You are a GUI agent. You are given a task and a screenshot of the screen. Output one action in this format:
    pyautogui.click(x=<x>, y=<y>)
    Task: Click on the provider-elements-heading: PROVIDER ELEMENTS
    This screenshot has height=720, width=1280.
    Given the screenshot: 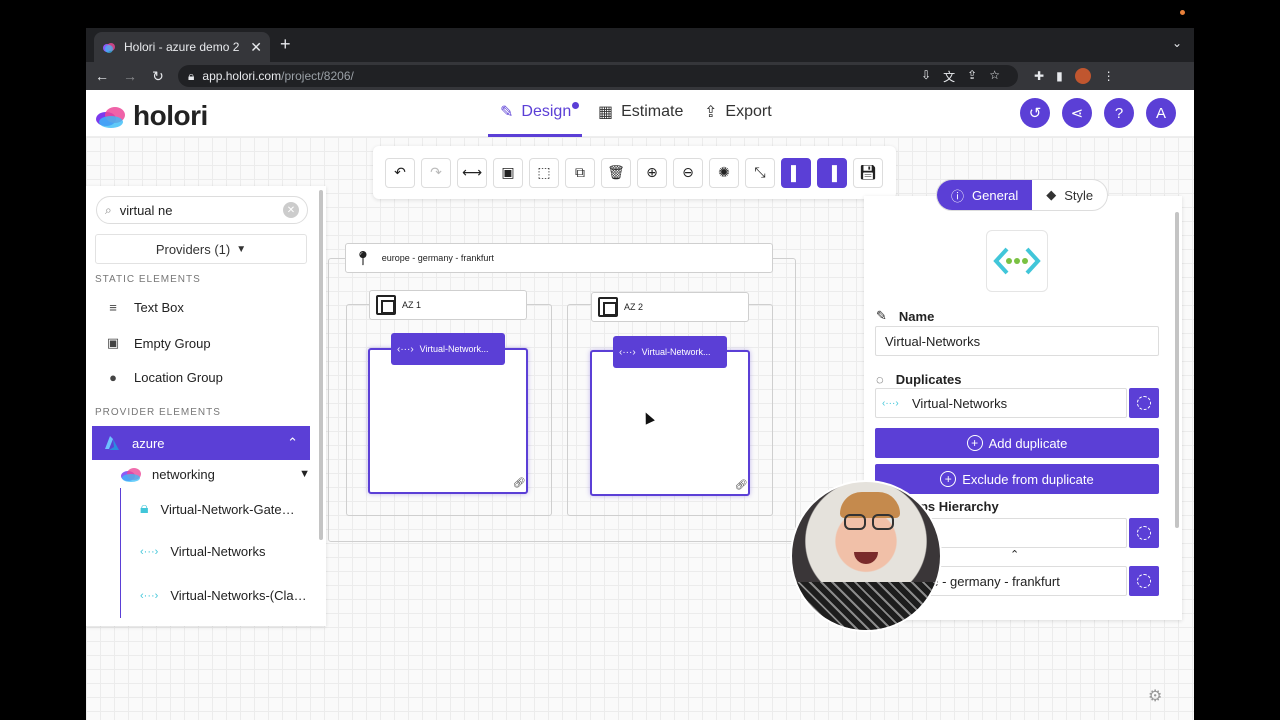 What is the action you would take?
    pyautogui.click(x=158, y=412)
    